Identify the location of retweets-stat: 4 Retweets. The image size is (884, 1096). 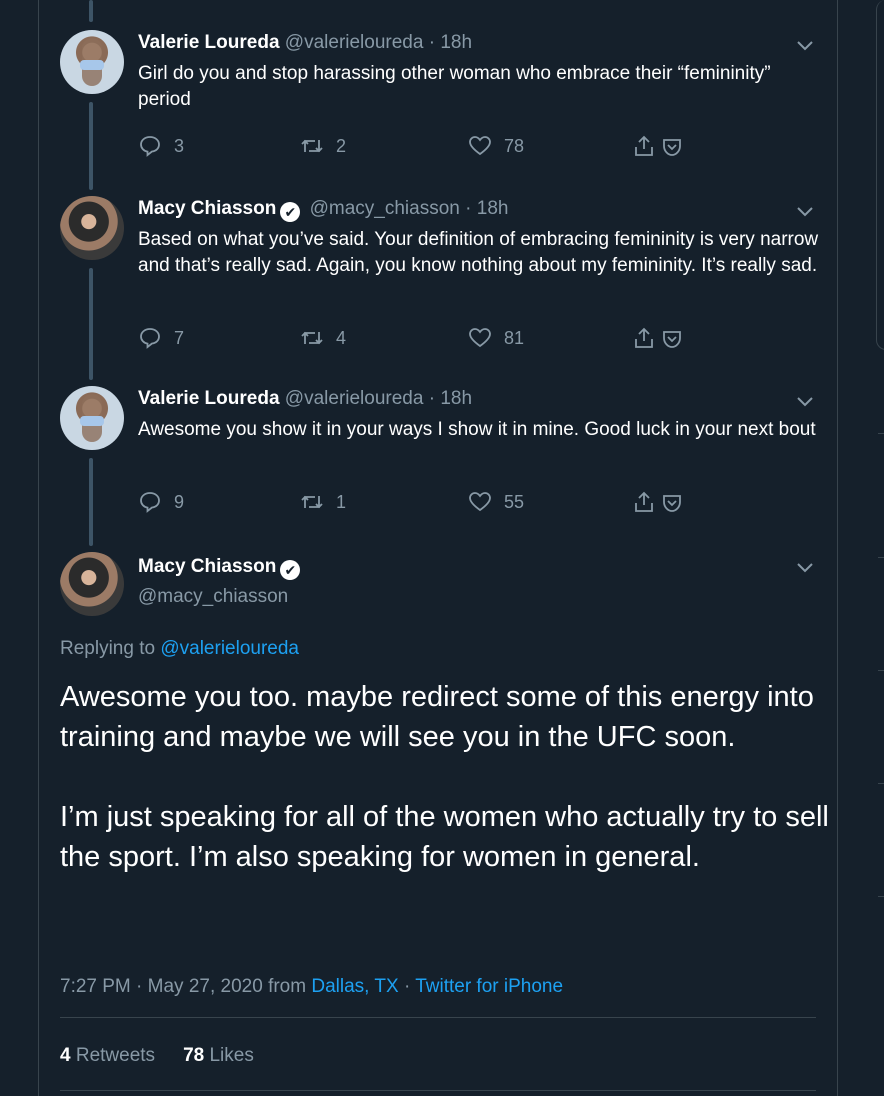
(107, 1055).